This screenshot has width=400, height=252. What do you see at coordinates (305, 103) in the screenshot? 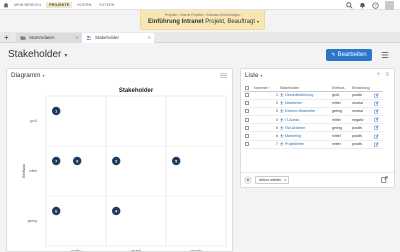
I see `cell-stakeholder: Mitarbeiter` at bounding box center [305, 103].